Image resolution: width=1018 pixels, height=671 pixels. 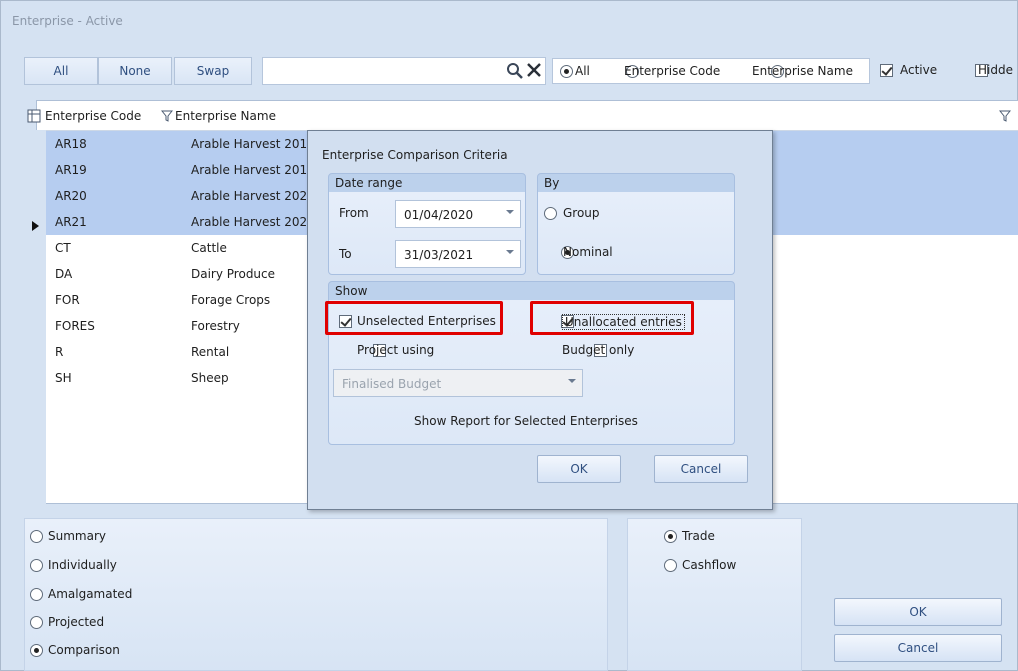 What do you see at coordinates (396, 350) in the screenshot?
I see `project-using-label: Project using` at bounding box center [396, 350].